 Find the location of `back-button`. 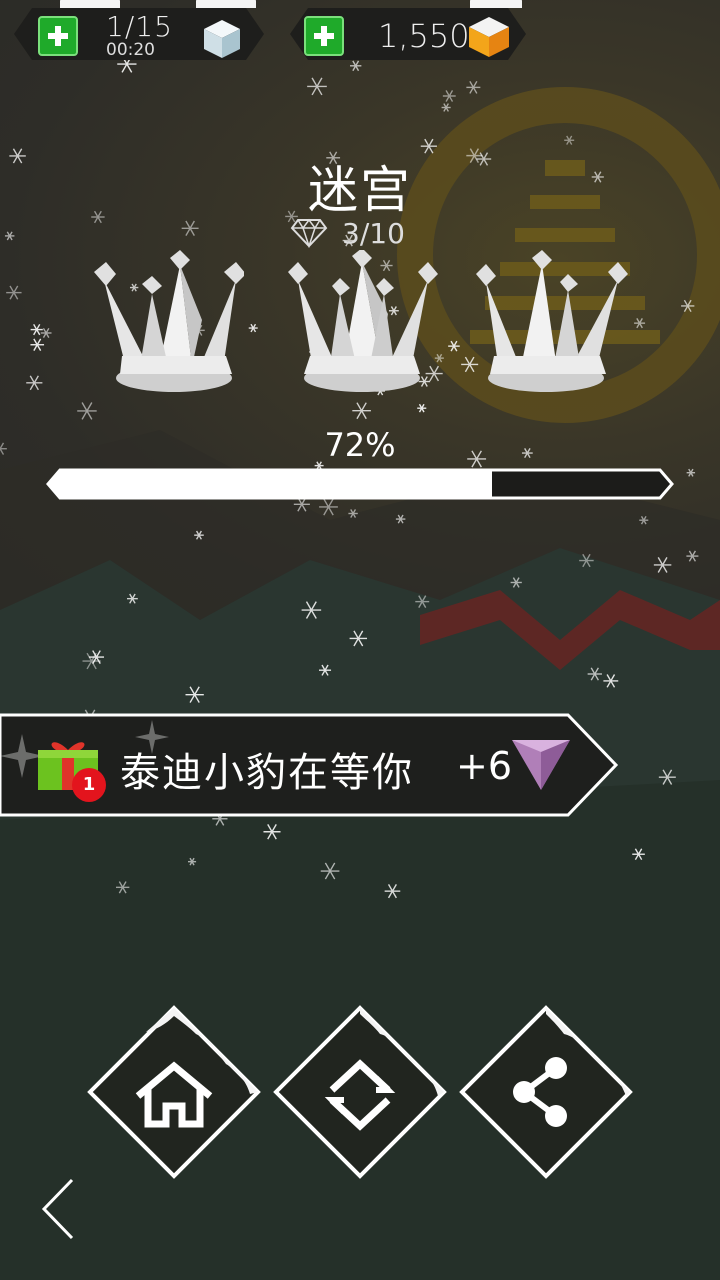

back-button is located at coordinates (57, 1209).